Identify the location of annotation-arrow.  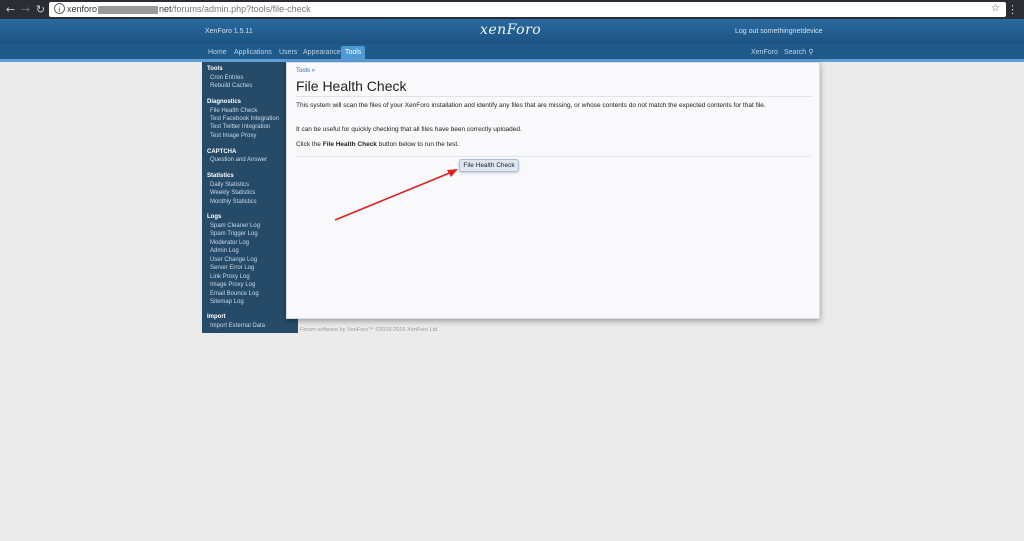
(396, 195).